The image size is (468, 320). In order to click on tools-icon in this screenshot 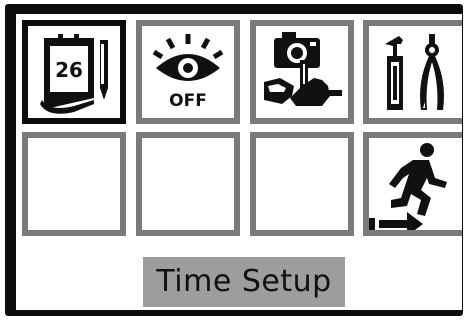, I will do `click(414, 72)`.